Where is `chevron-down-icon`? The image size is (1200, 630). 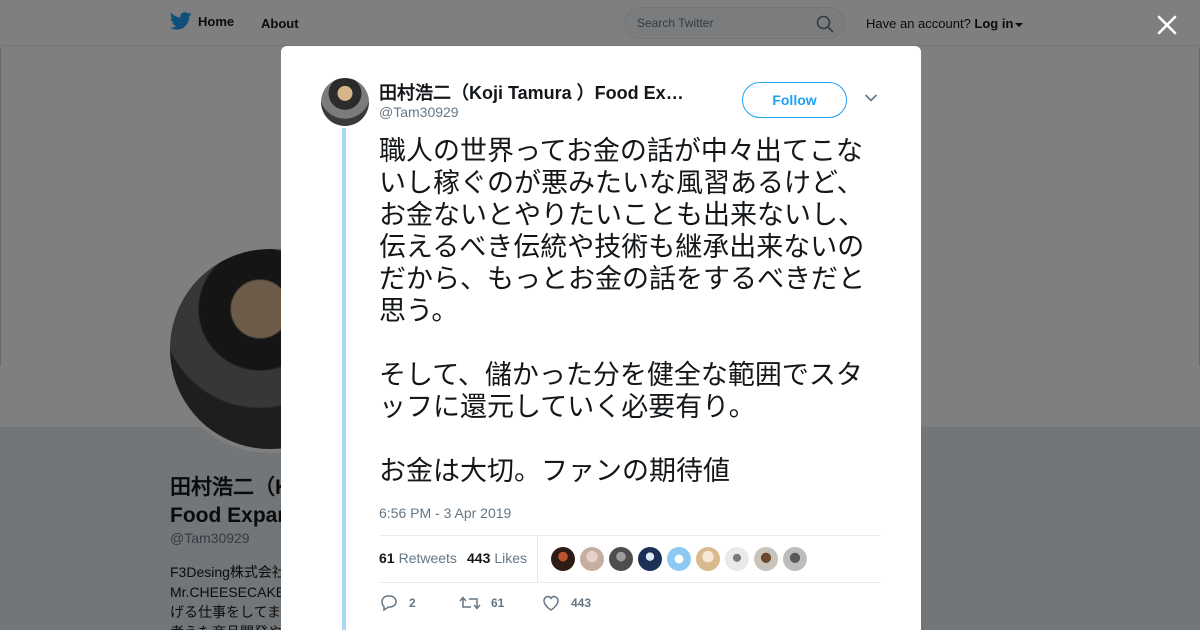
chevron-down-icon is located at coordinates (871, 98).